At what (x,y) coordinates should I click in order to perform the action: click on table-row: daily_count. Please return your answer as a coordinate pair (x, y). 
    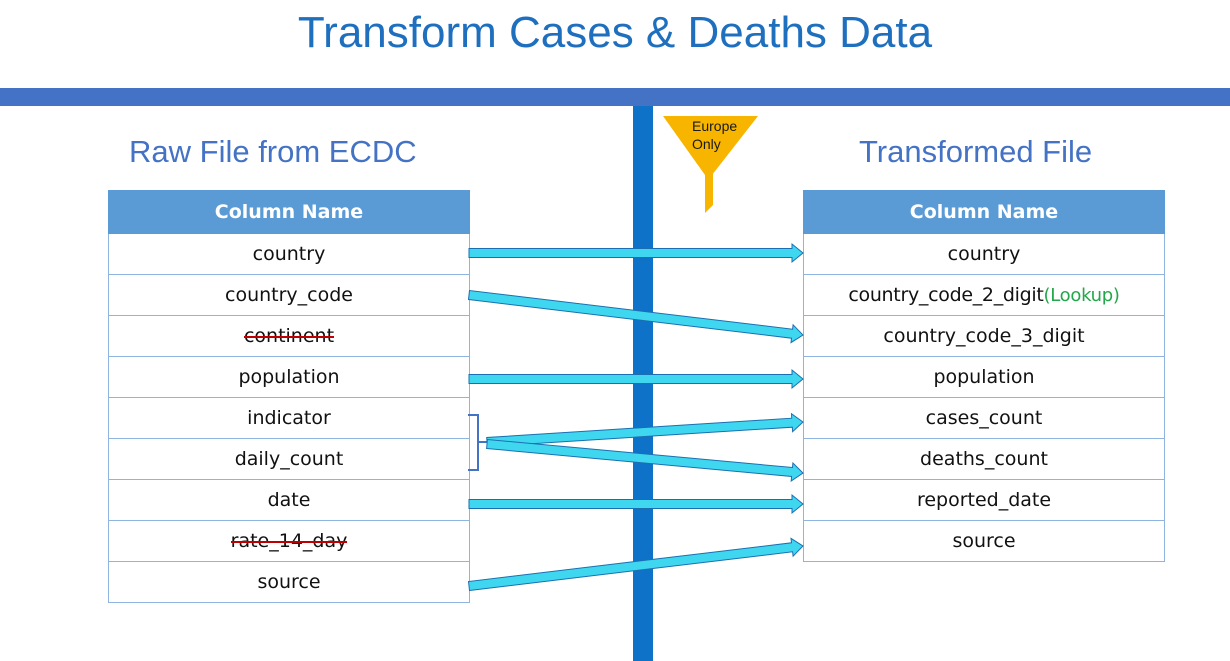
    Looking at the image, I should click on (289, 459).